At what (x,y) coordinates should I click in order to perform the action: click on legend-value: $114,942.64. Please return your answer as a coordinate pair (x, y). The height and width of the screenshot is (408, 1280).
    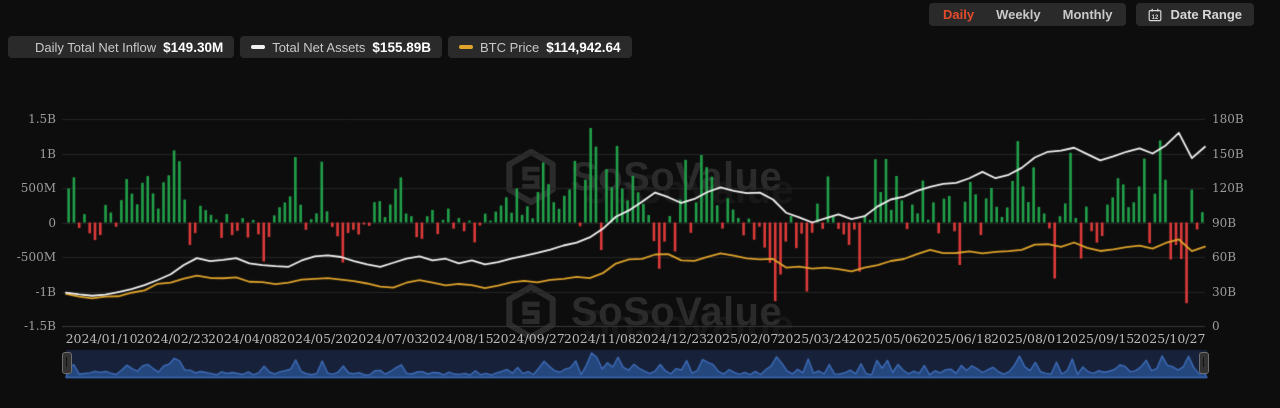
    Looking at the image, I should click on (583, 47).